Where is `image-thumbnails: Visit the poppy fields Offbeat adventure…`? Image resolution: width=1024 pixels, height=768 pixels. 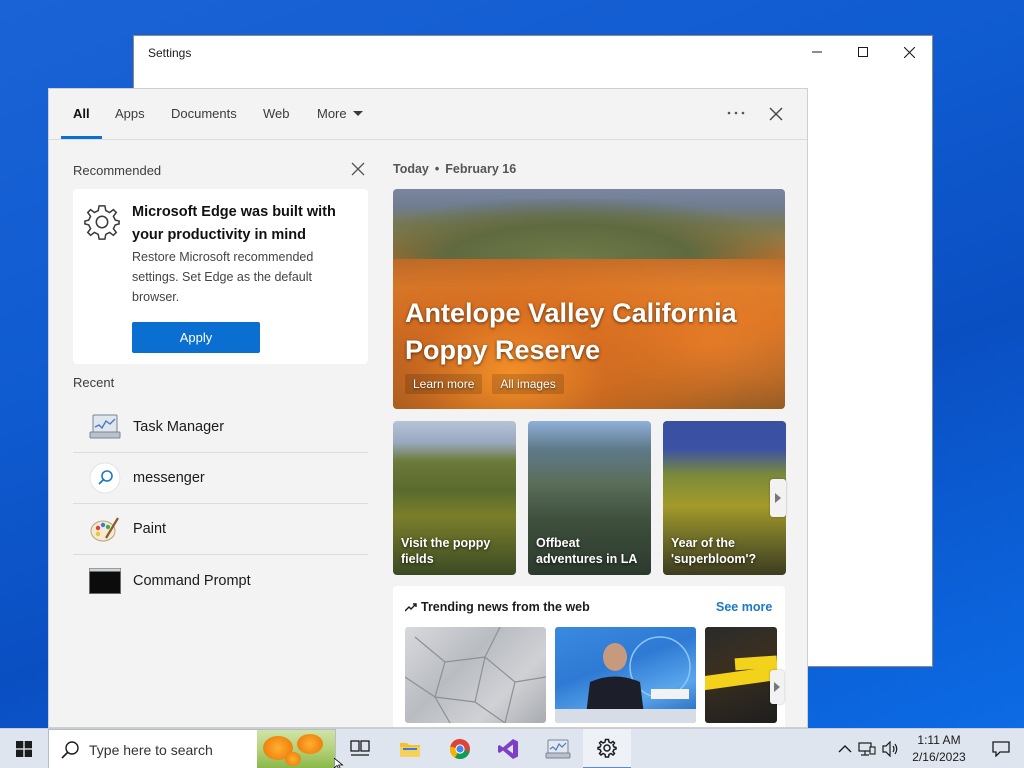 image-thumbnails: Visit the poppy fields Offbeat adventure… is located at coordinates (589, 498).